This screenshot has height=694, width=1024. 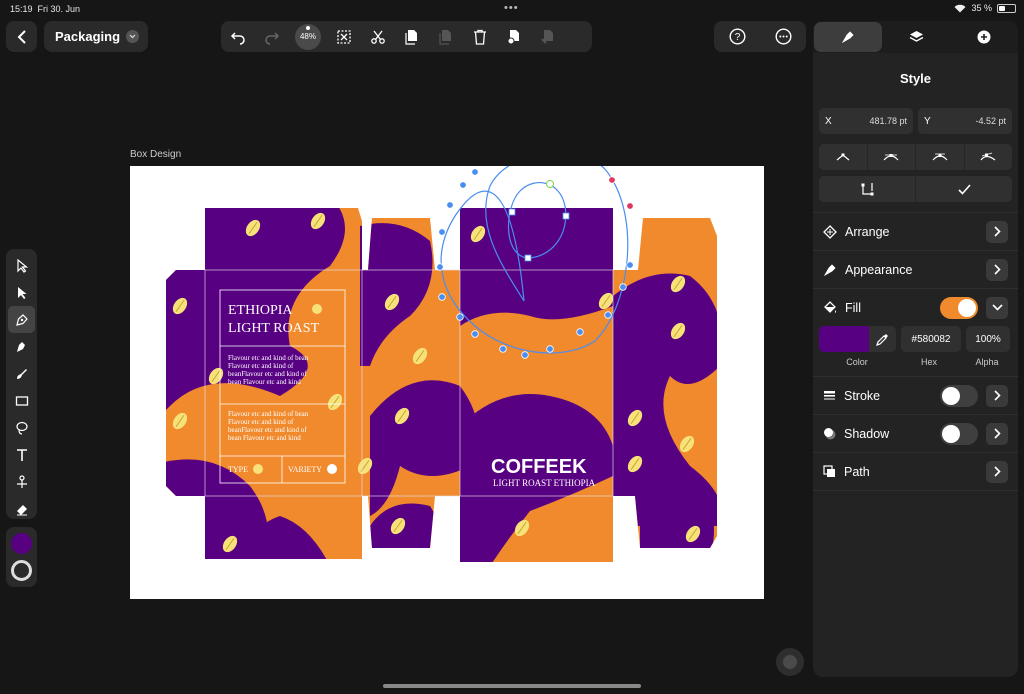 I want to click on shape-tool, so click(x=21, y=400).